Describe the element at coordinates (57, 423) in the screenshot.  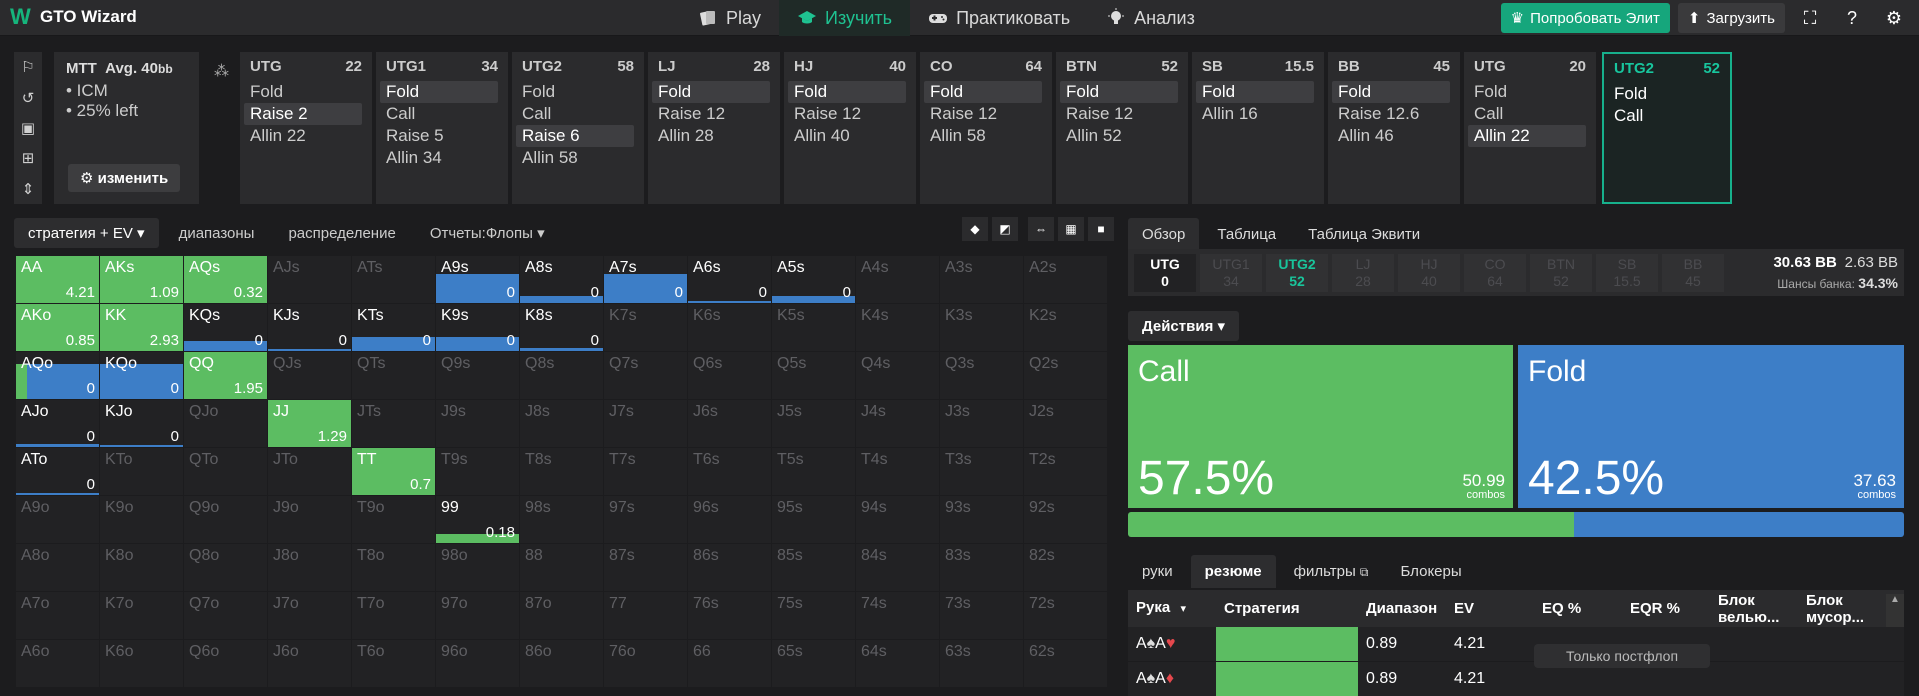
I see `hand-cell: AJo 0` at that location.